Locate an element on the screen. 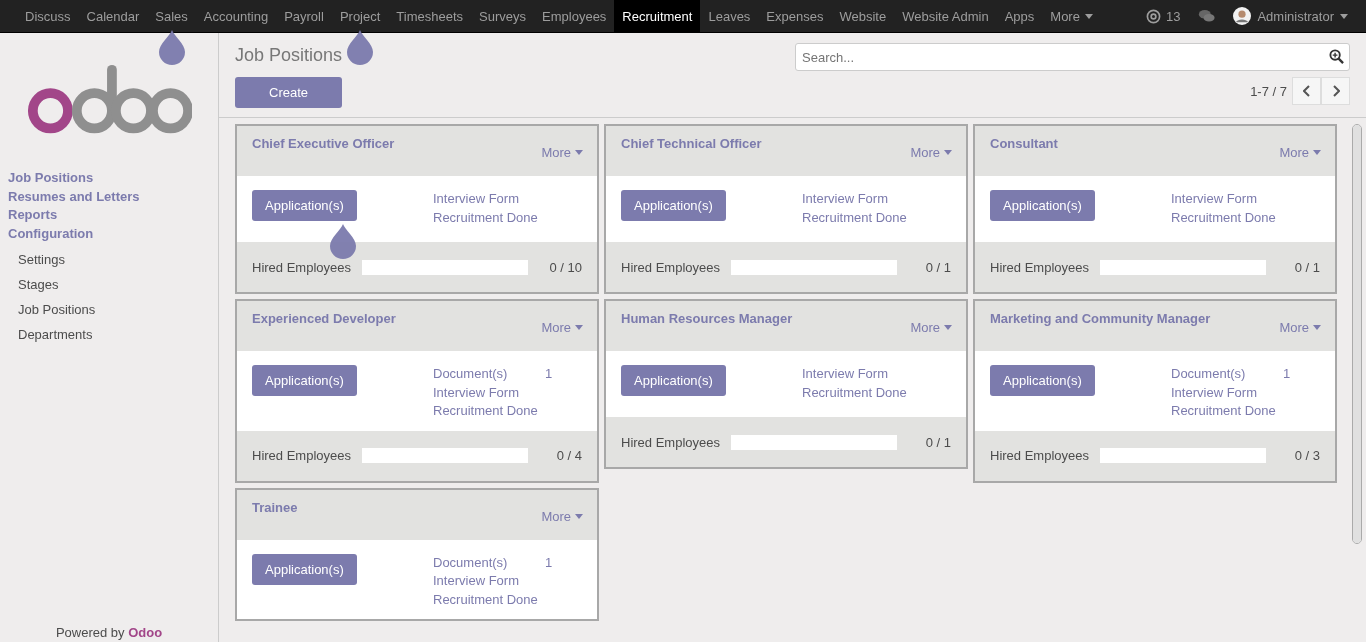  menu-item: Leaves is located at coordinates (729, 16).